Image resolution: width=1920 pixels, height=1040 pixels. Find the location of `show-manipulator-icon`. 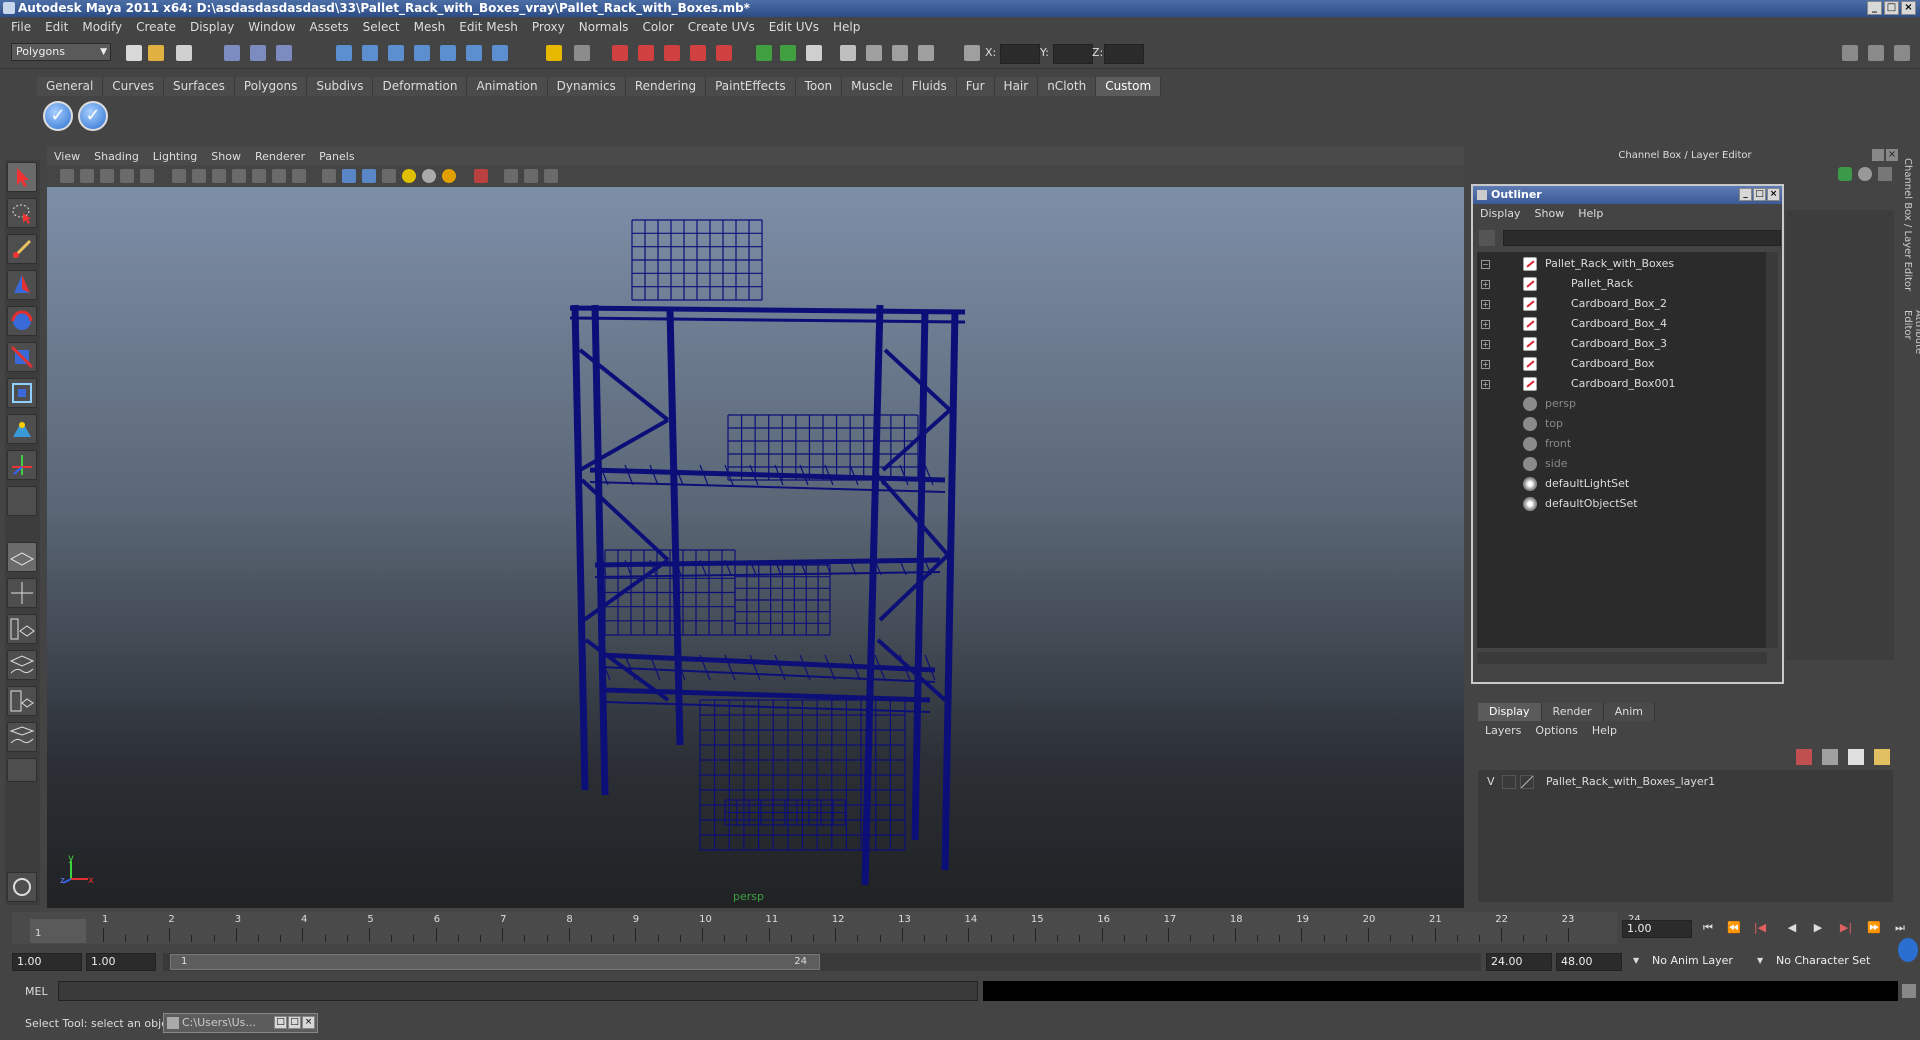

show-manipulator-icon is located at coordinates (22, 465).